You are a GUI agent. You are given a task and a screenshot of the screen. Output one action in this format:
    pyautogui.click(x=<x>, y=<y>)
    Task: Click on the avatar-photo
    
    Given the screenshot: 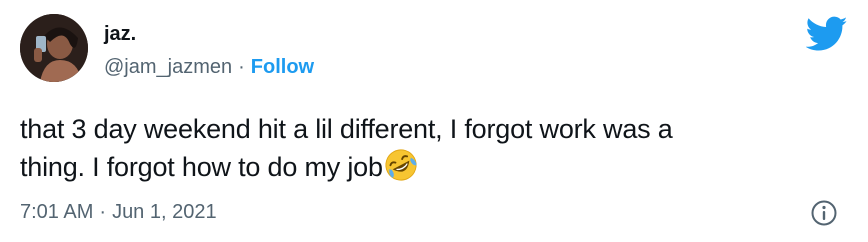 What is the action you would take?
    pyautogui.click(x=54, y=48)
    